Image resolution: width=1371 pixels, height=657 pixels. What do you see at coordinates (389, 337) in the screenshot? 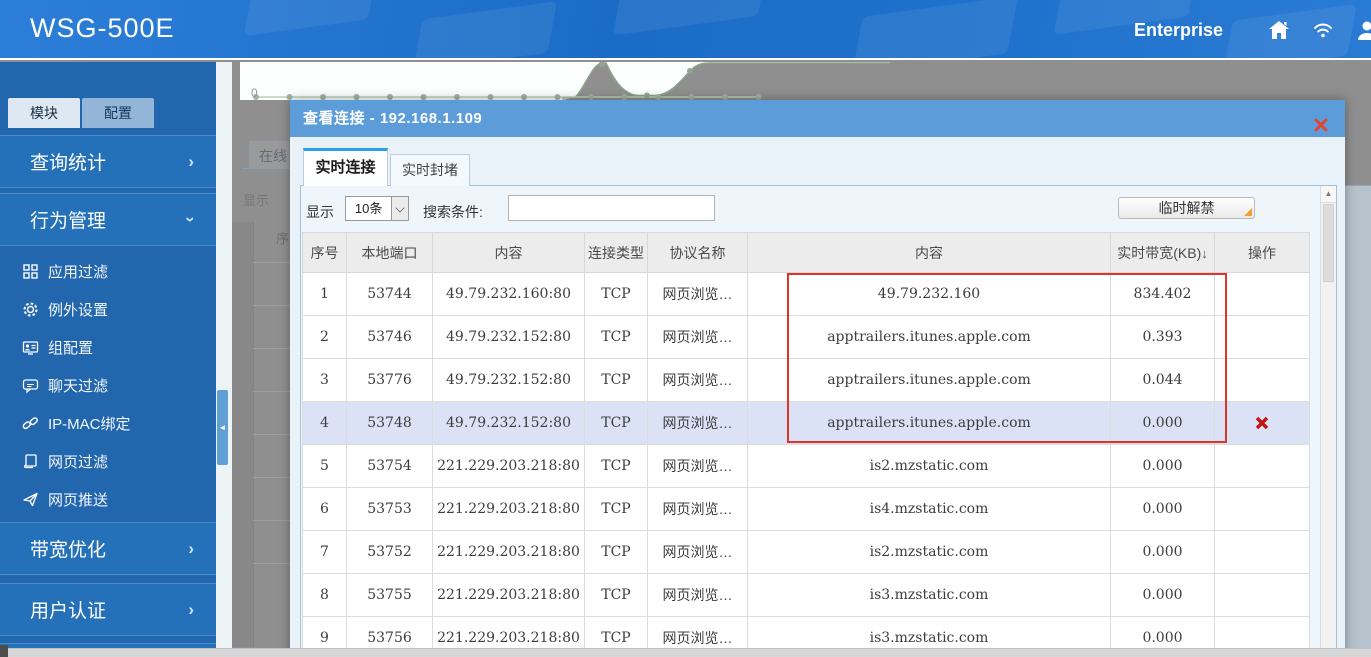
I see `row-port-cell: 53746` at bounding box center [389, 337].